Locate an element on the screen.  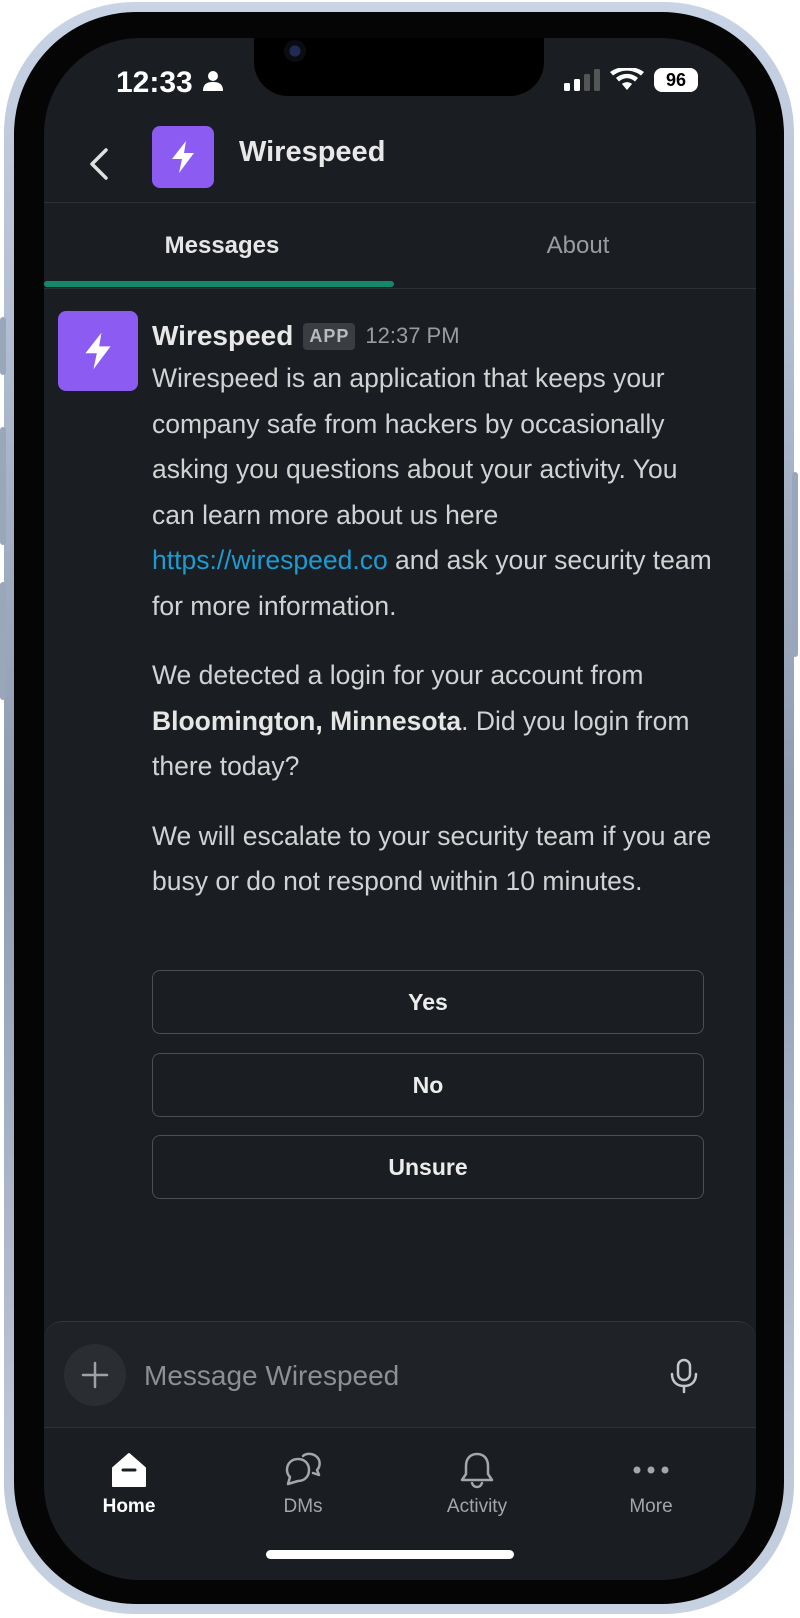
yes-button: Yes is located at coordinates (428, 1002).